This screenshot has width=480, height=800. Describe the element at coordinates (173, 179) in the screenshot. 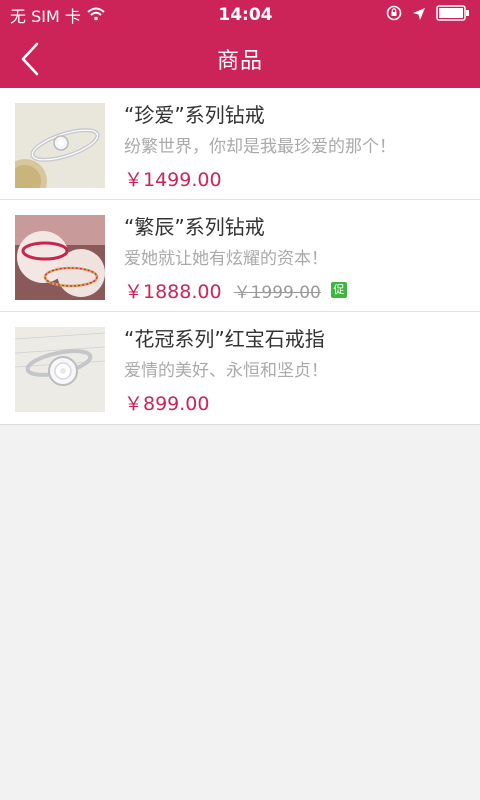

I see `product-price: ￥1499.00` at that location.